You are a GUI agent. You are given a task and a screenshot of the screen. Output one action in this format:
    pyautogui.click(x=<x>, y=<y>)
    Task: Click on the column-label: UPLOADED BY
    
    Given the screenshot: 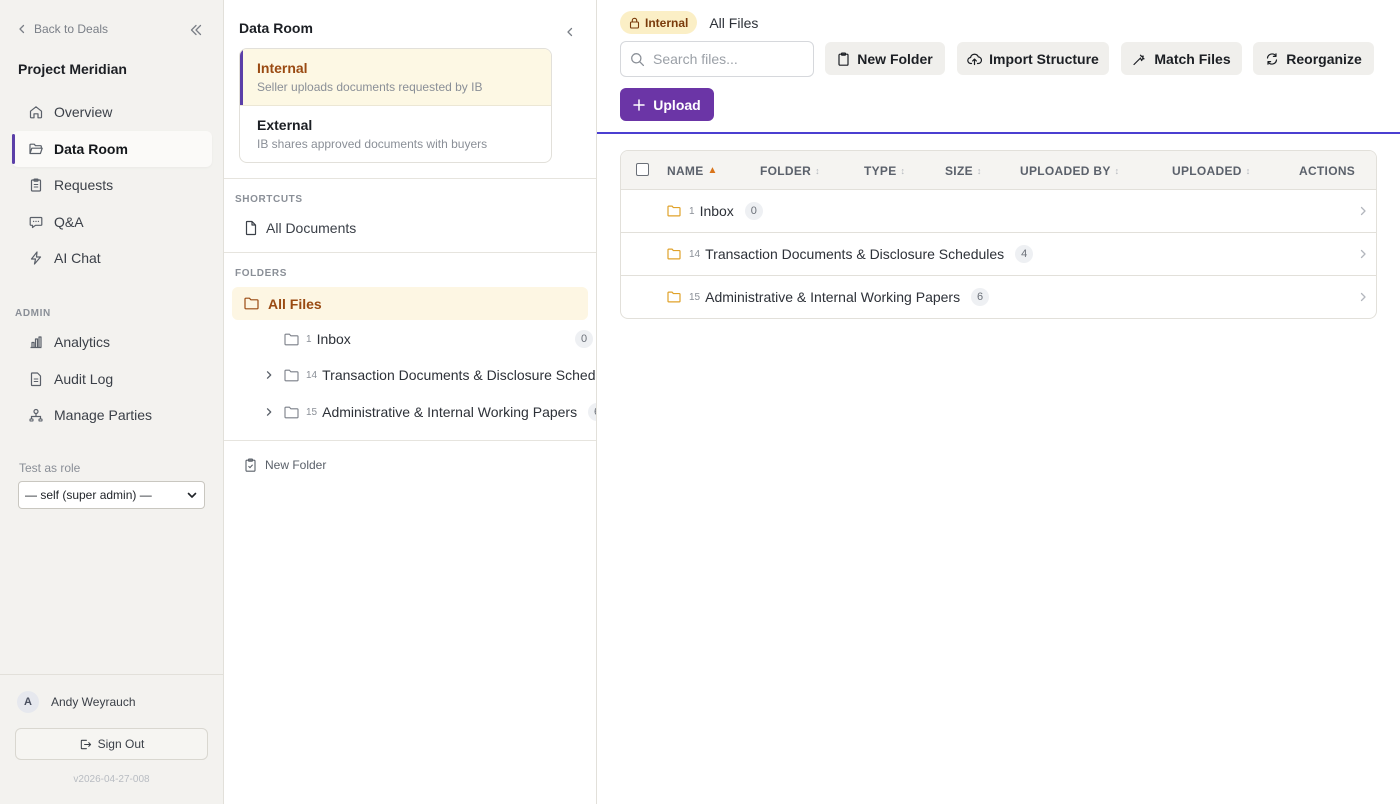 What is the action you would take?
    pyautogui.click(x=1065, y=170)
    